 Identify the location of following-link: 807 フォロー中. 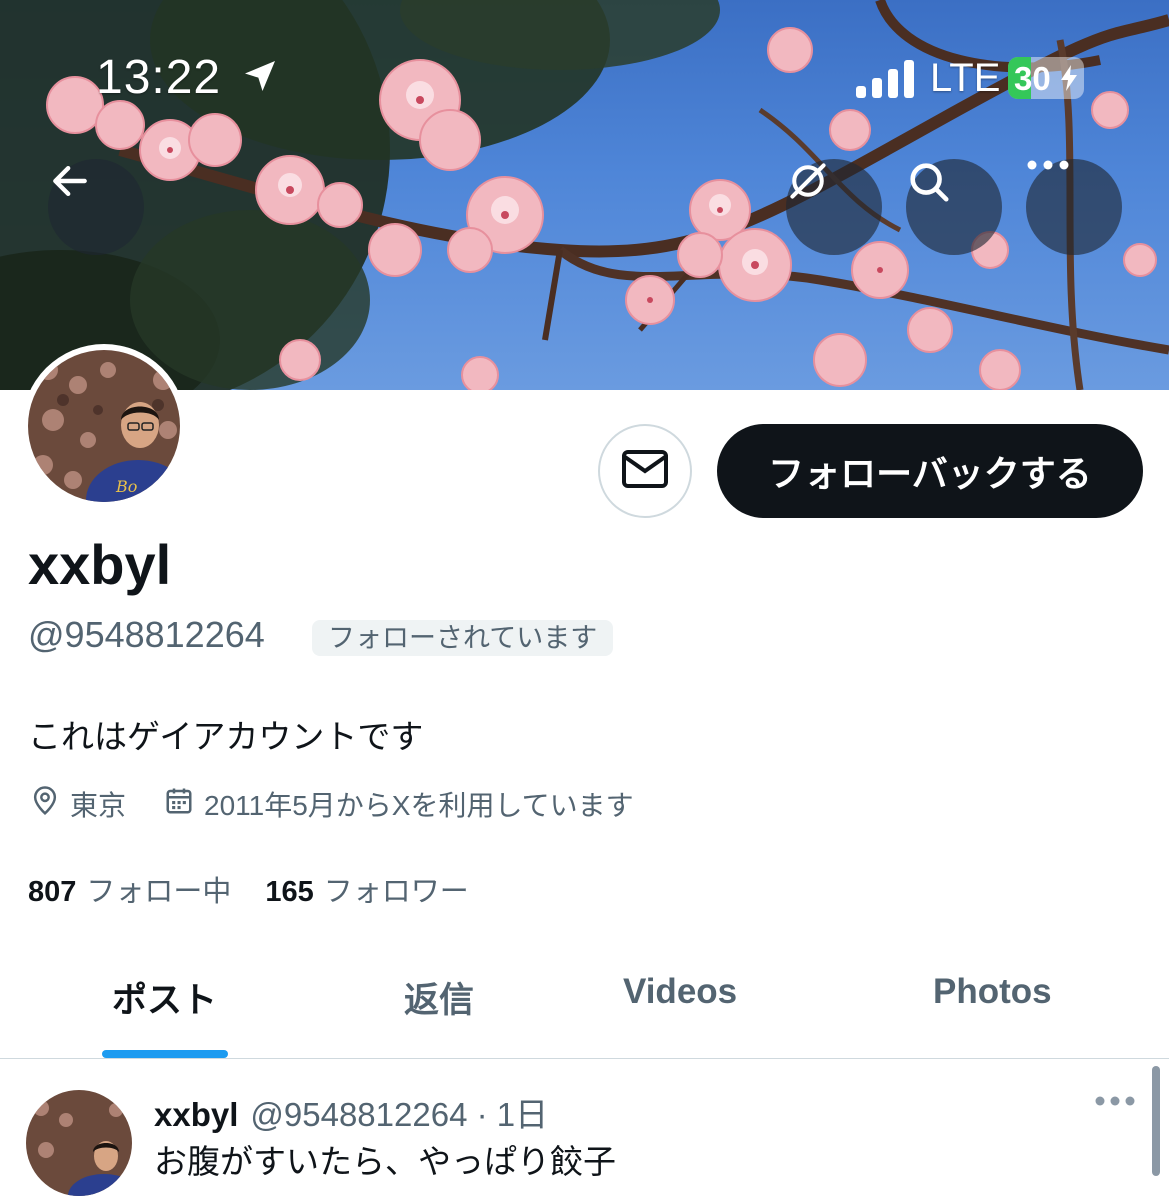
(129, 889).